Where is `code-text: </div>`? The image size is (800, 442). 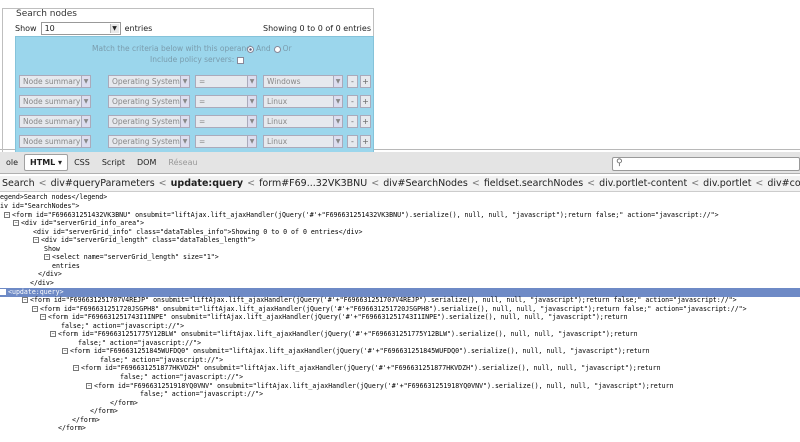
code-text: </div> is located at coordinates (42, 282).